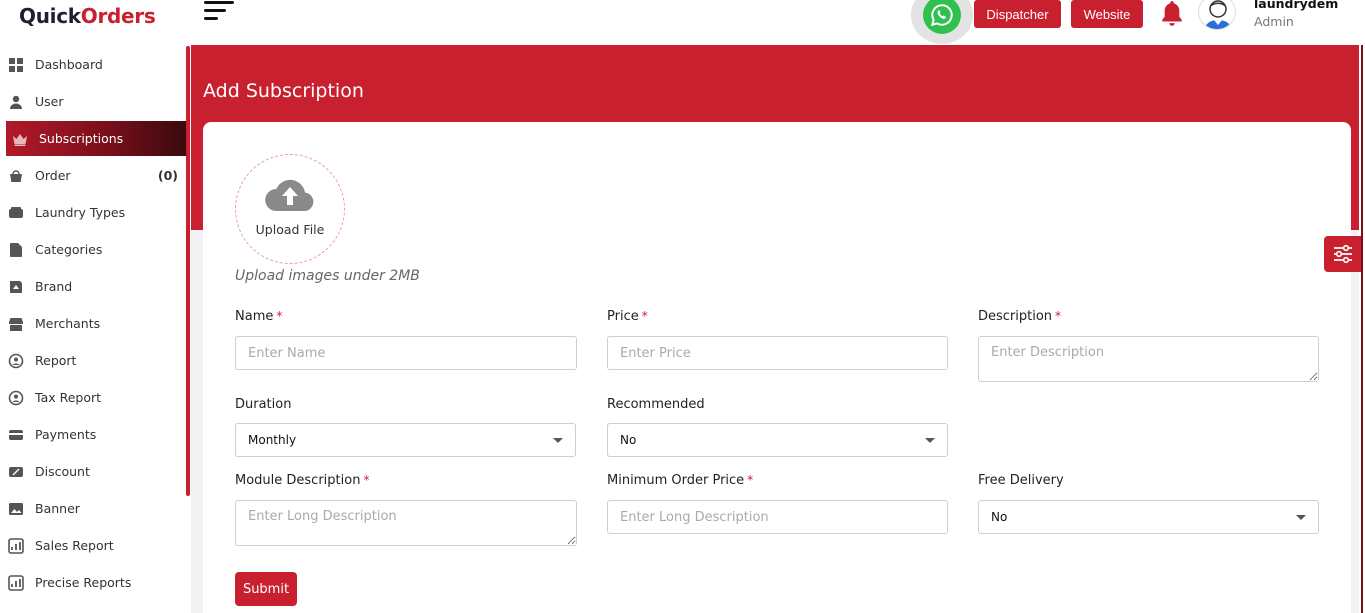 The image size is (1365, 613). I want to click on sidebar-item-dashboard: Dashboard, so click(93, 64).